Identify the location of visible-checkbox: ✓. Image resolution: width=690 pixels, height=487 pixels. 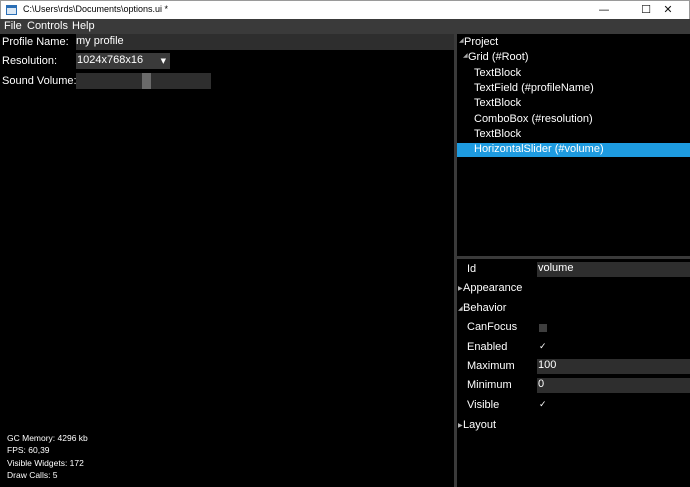
(543, 405).